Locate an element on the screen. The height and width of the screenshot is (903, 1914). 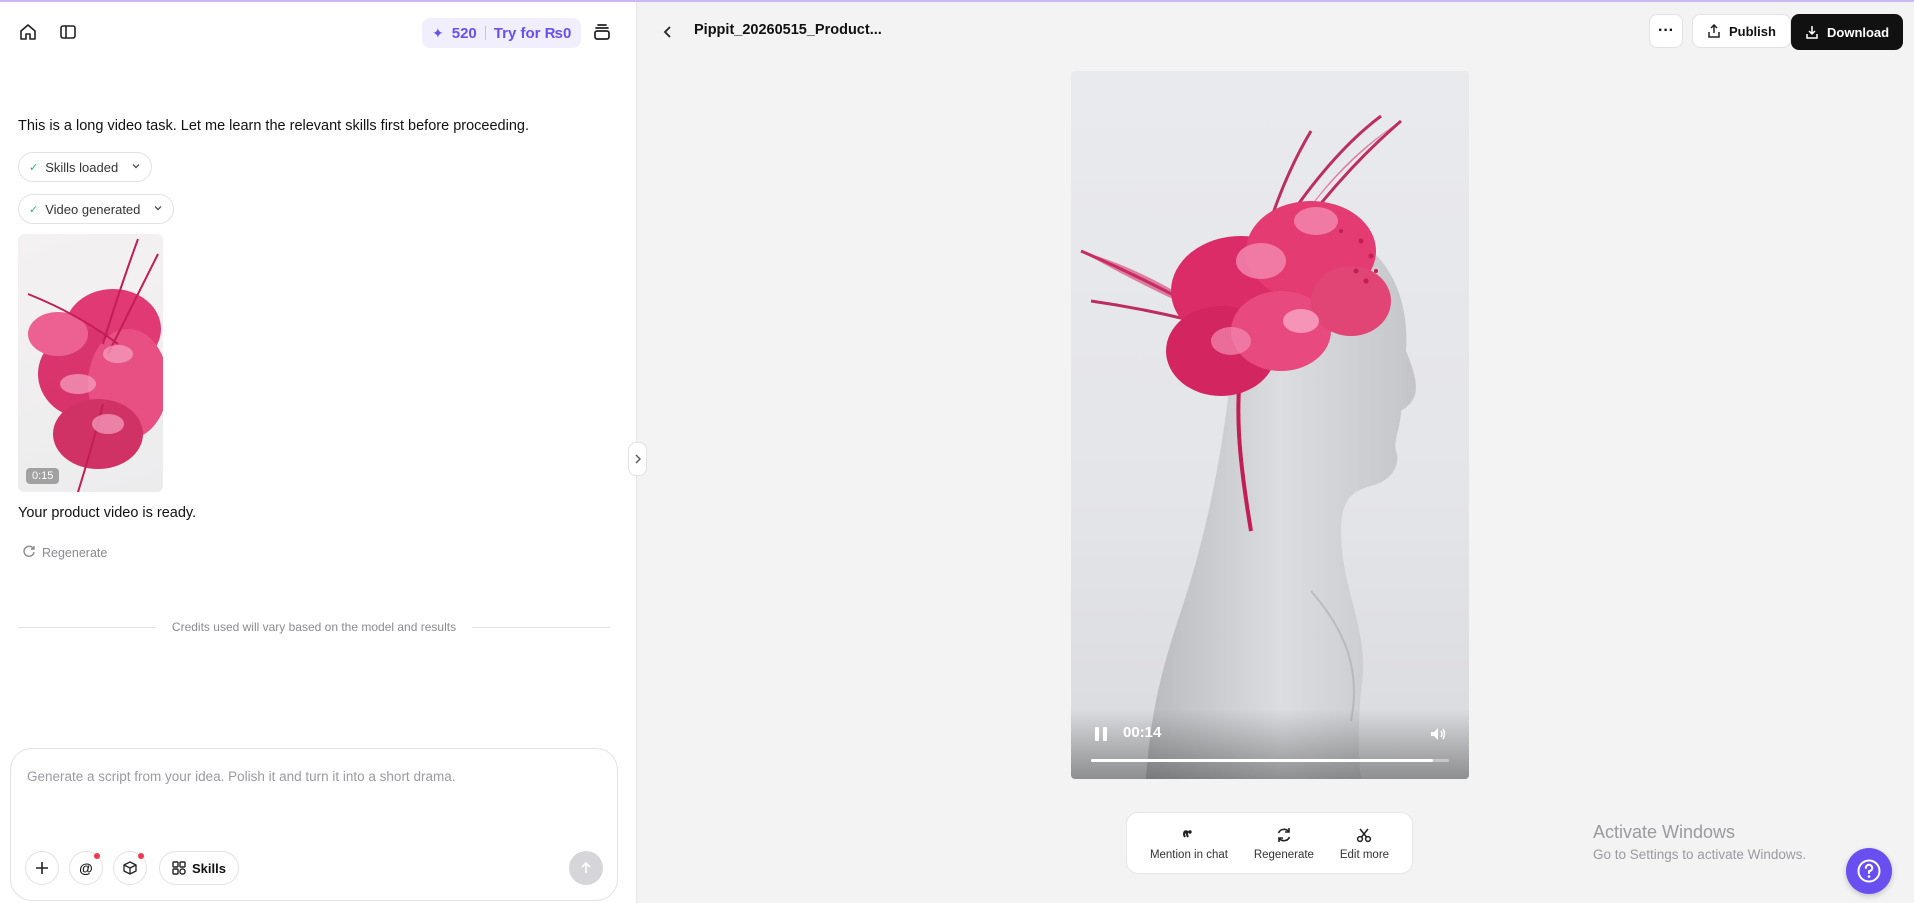
progress-bar is located at coordinates (1270, 760).